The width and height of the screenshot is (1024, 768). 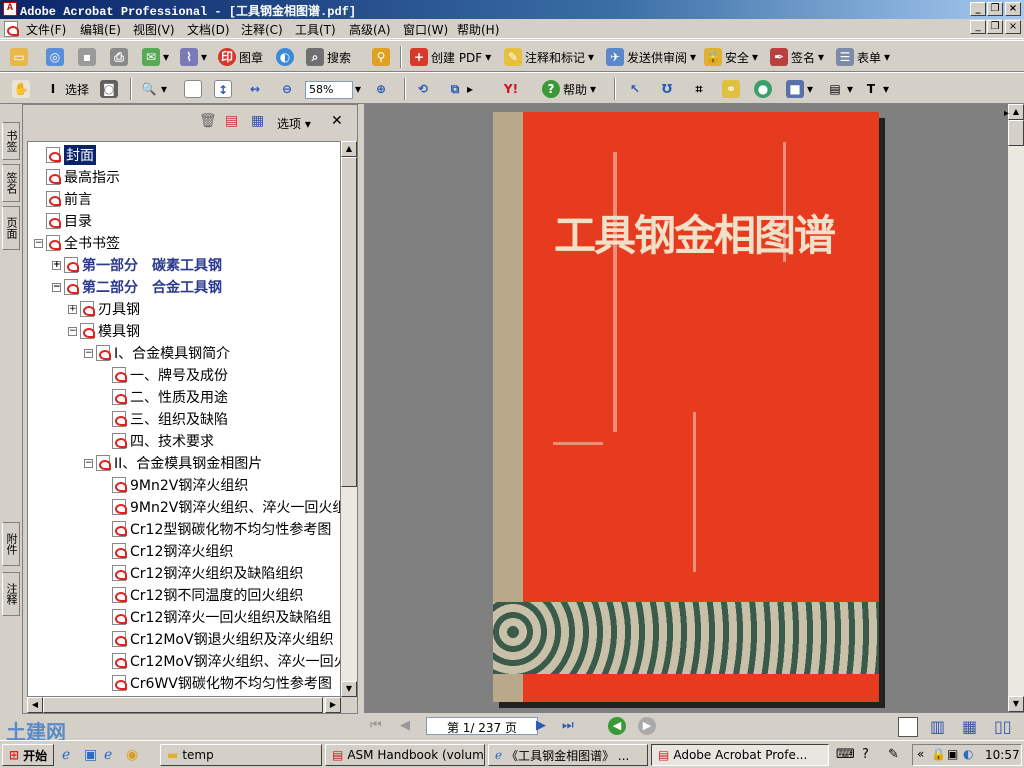 I want to click on zoom-in-icon: ⊕, so click(x=381, y=89).